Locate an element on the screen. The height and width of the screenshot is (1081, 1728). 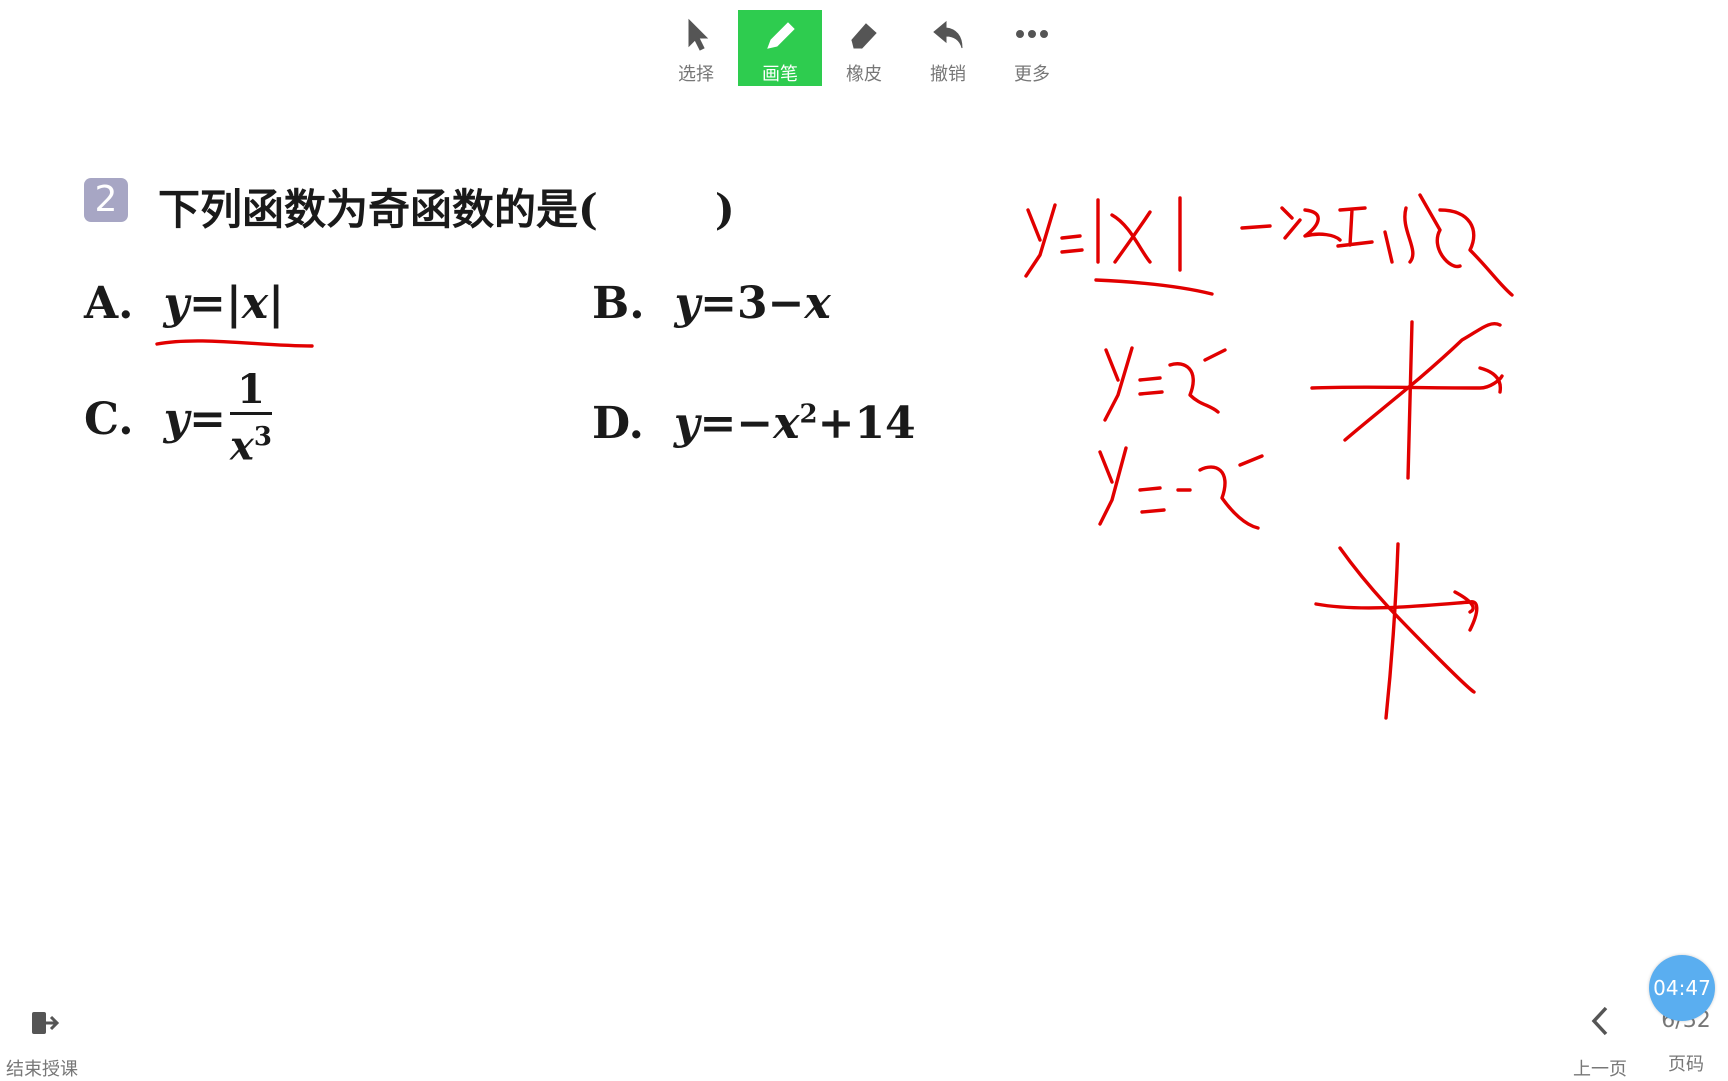
option-c-denominator-var: x is located at coordinates (242, 446).